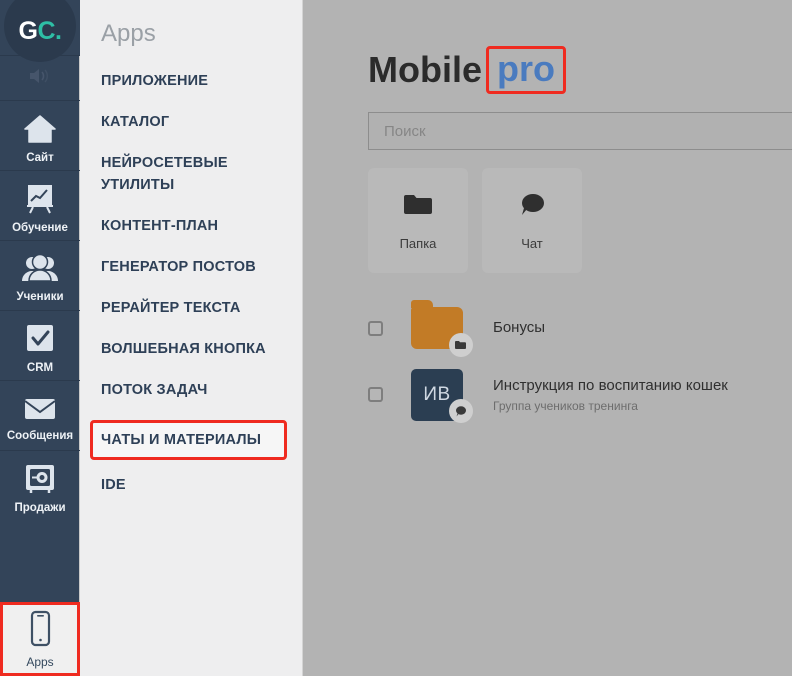  What do you see at coordinates (40, 201) in the screenshot?
I see `chart-board-icon` at bounding box center [40, 201].